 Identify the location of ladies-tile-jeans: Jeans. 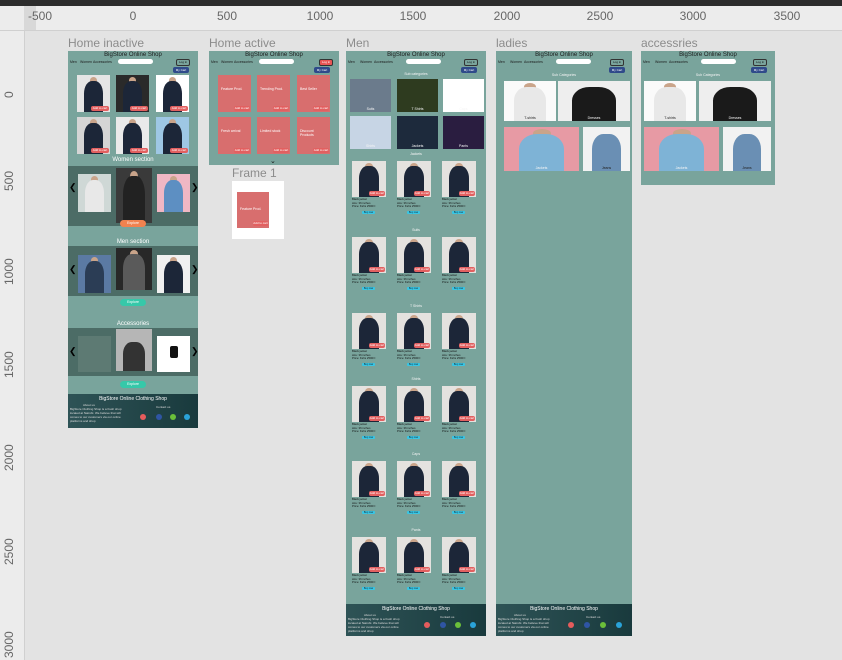
(606, 149).